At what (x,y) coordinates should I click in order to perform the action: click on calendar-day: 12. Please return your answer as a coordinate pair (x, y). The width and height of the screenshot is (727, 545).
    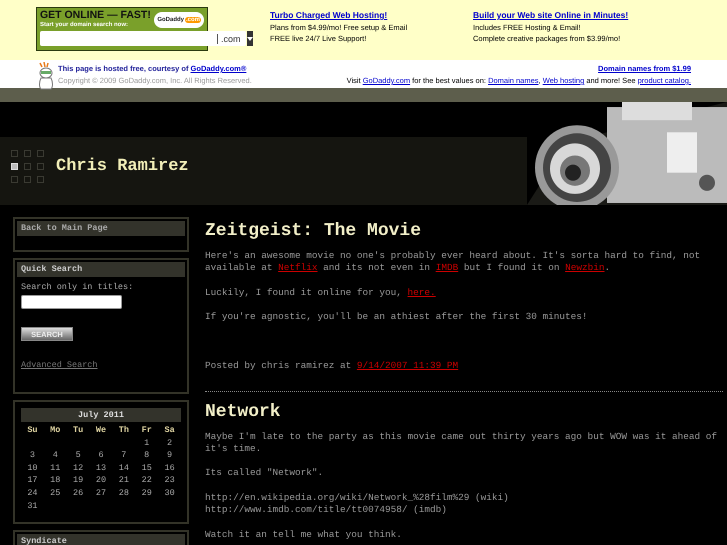
    Looking at the image, I should click on (78, 468).